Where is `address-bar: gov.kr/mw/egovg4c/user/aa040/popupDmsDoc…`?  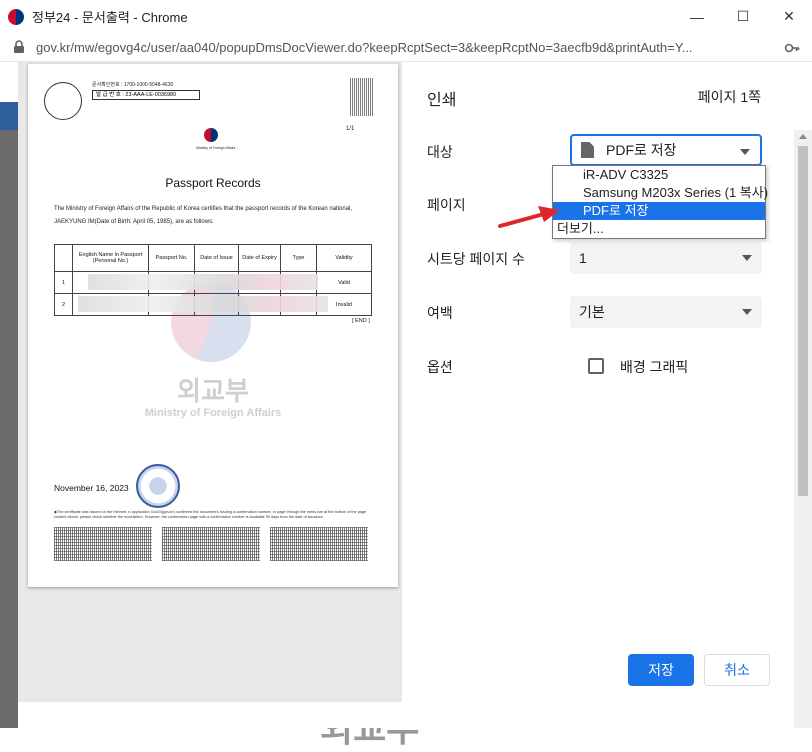 address-bar: gov.kr/mw/egovg4c/user/aa040/popupDmsDoc… is located at coordinates (406, 47).